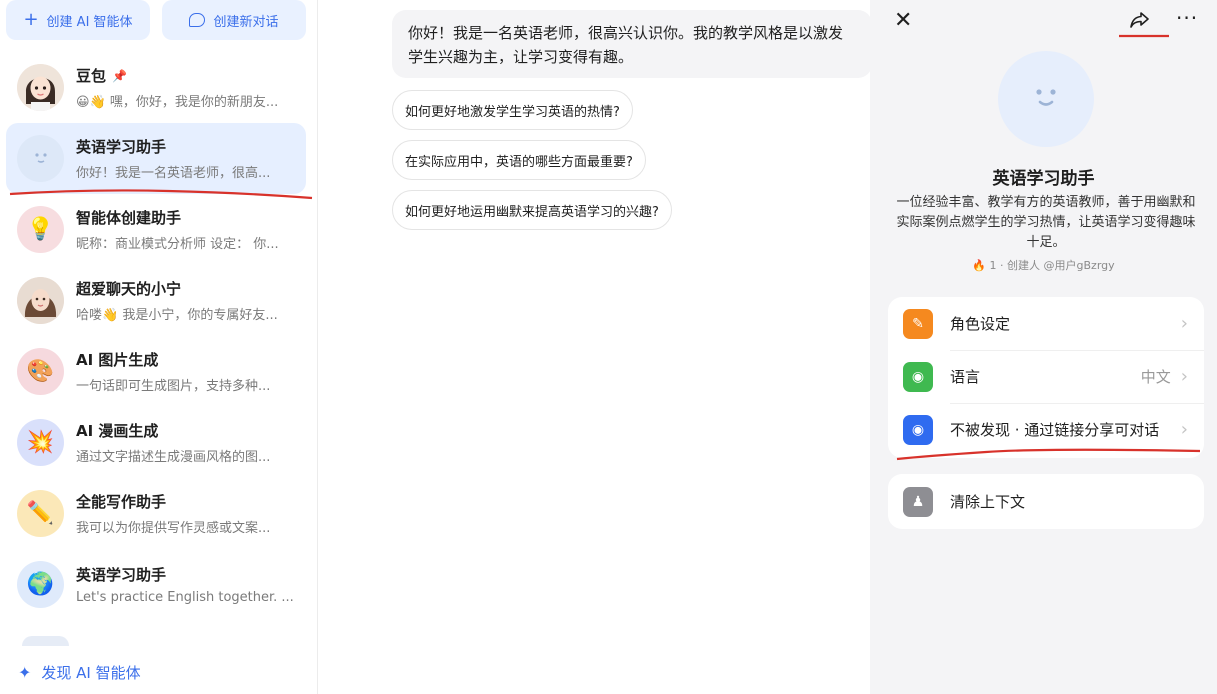 The width and height of the screenshot is (1217, 694). I want to click on create-agent-label: 创建 AI 智能体, so click(89, 22).